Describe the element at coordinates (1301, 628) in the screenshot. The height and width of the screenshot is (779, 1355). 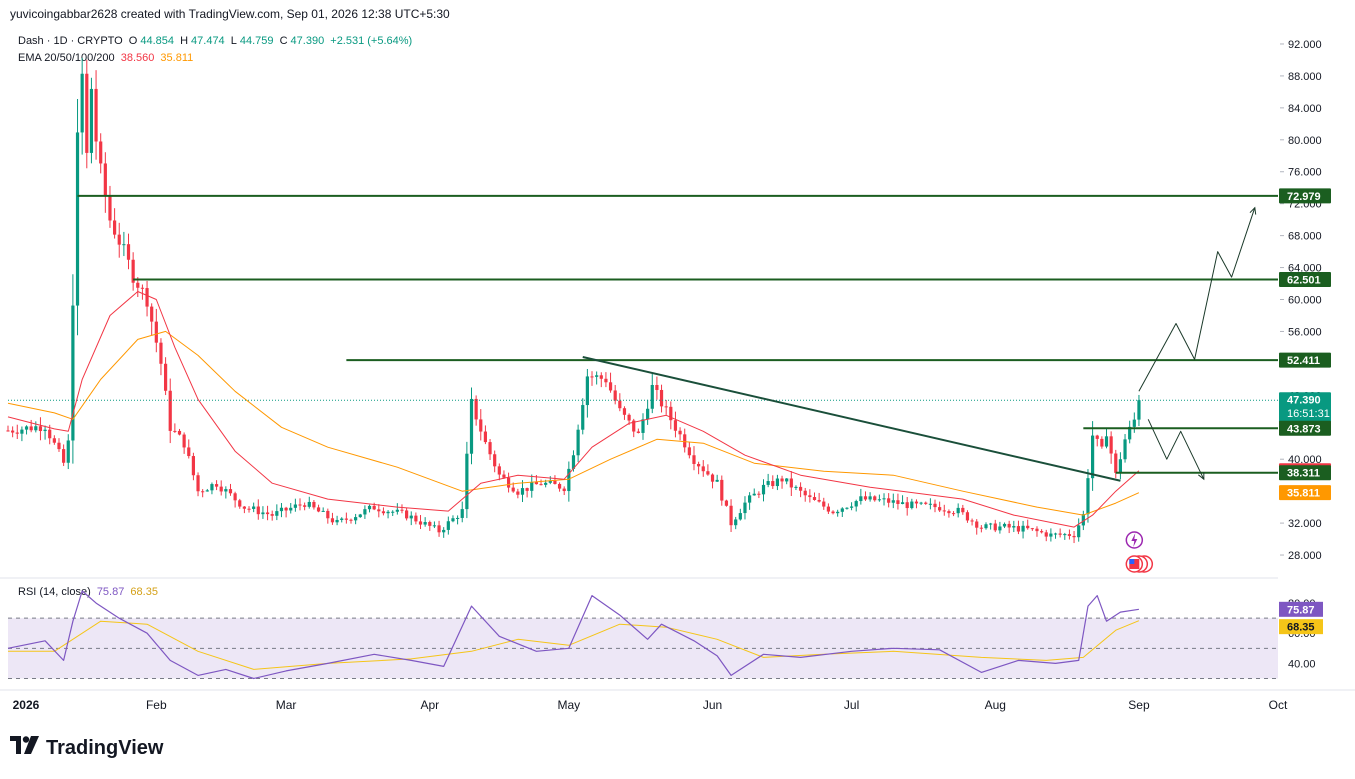
I see `rsi-axis-label: 68.35` at that location.